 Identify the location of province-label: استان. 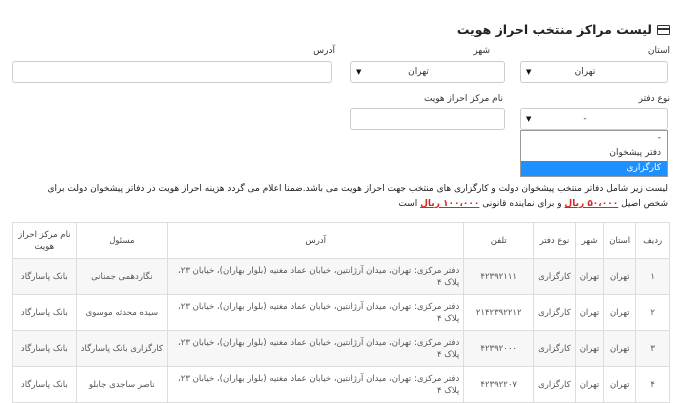
(658, 51).